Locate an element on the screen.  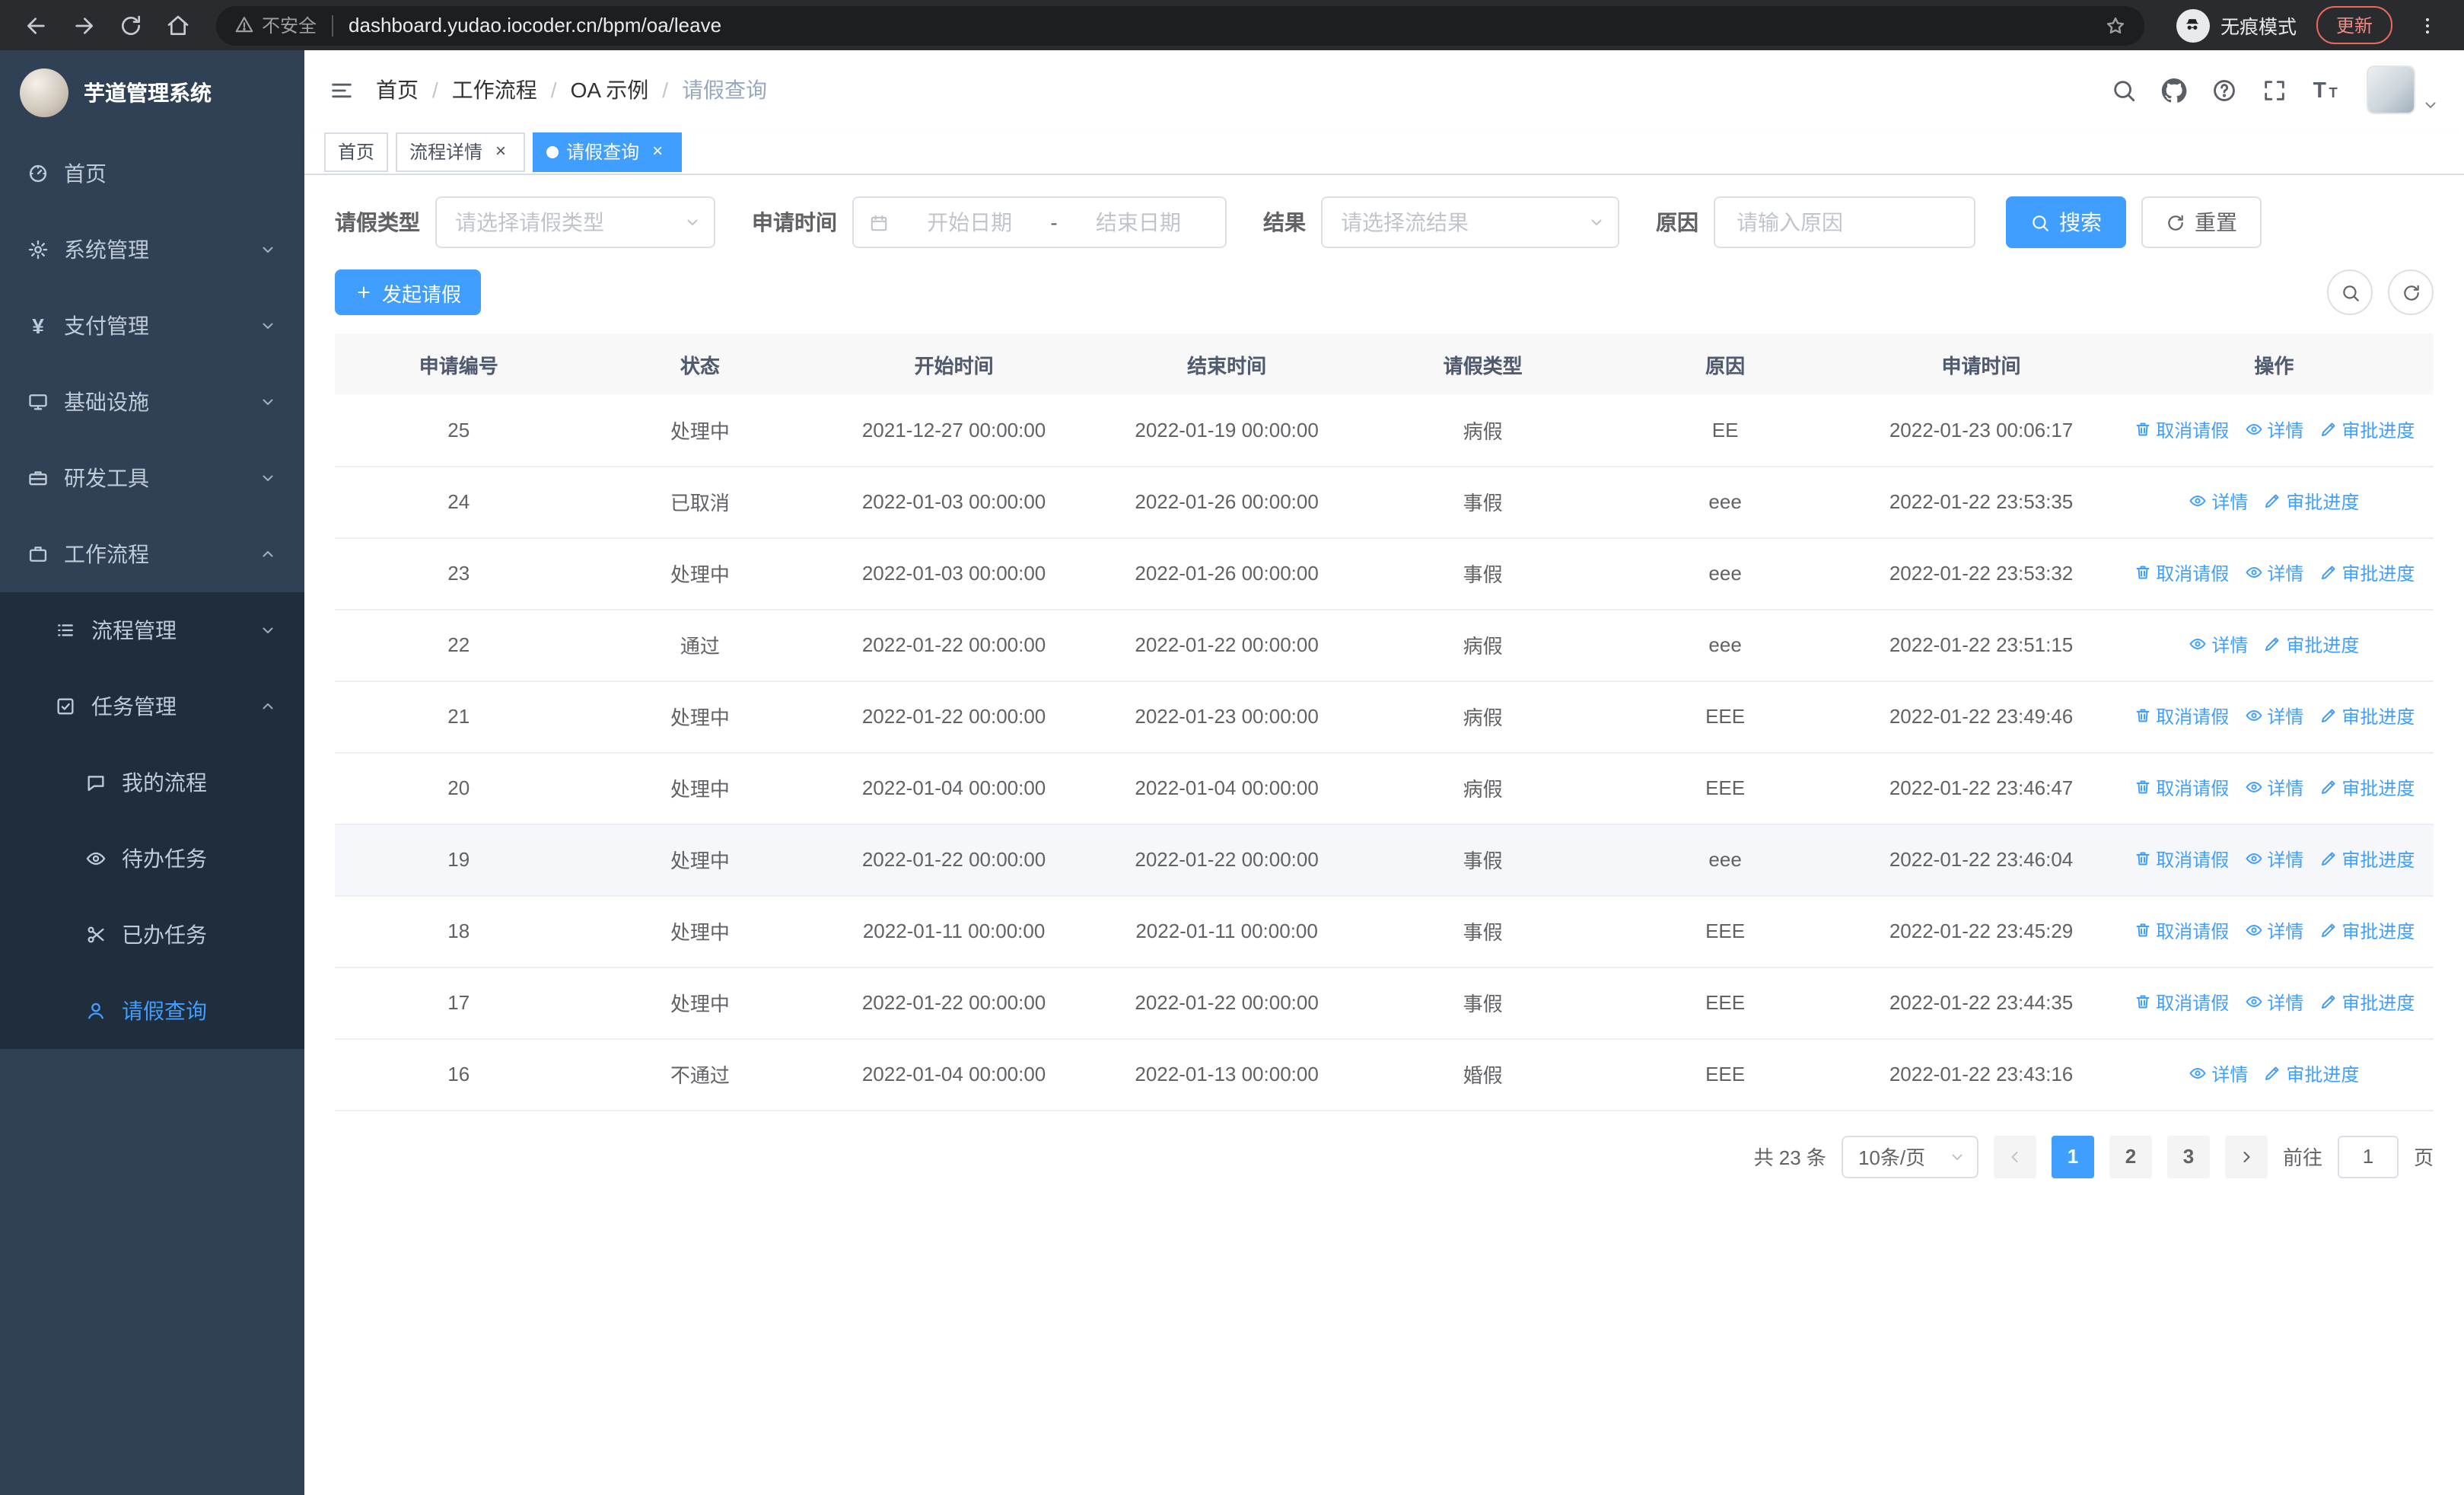
sidebar-item-system-management: 系统管理 is located at coordinates (152, 250).